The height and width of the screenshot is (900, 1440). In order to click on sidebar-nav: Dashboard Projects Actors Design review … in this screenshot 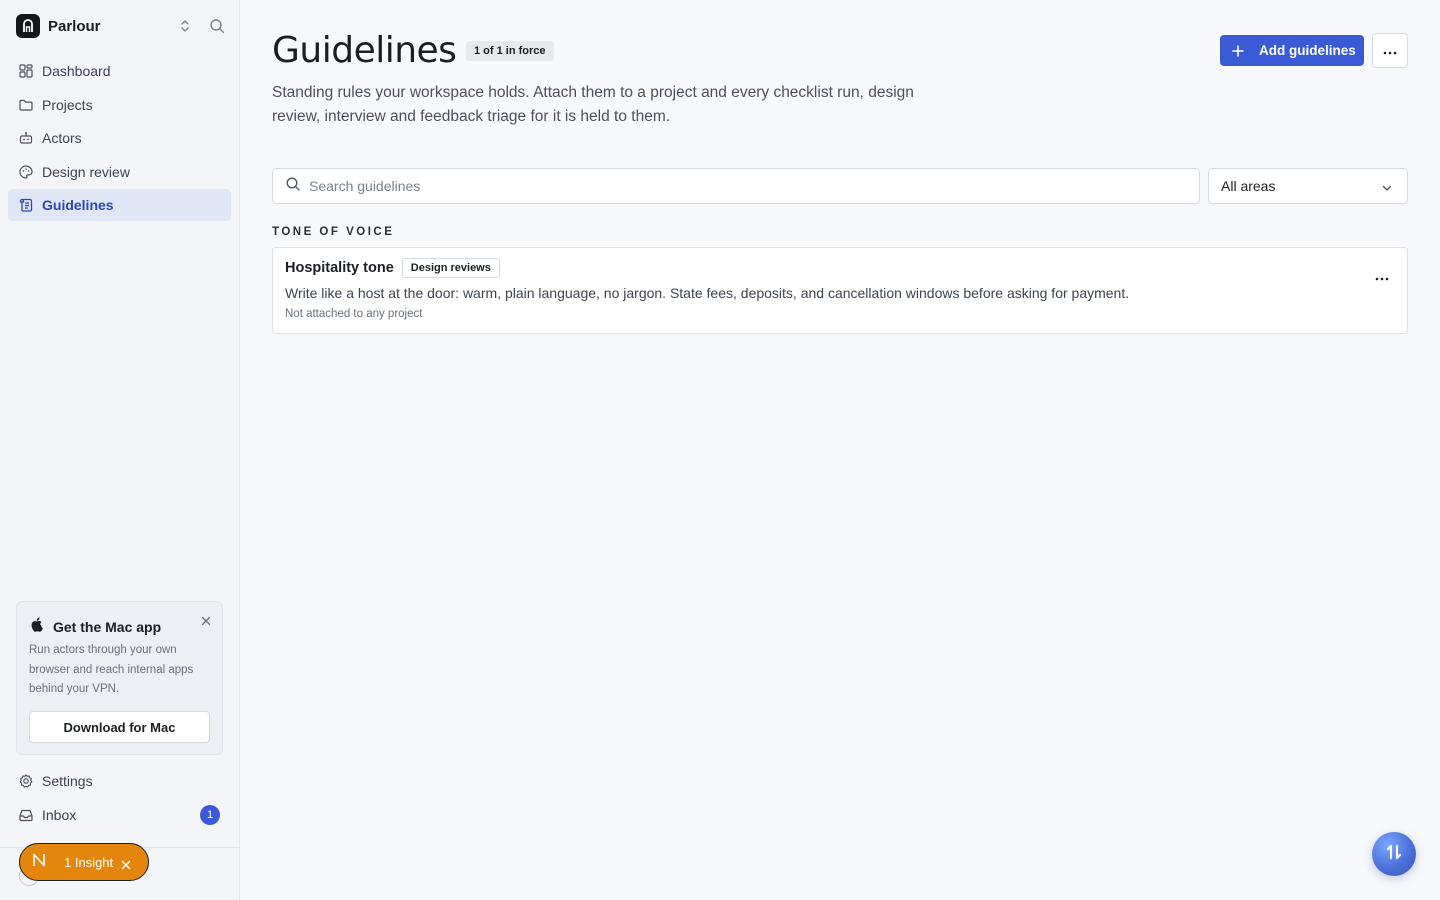, I will do `click(119, 139)`.